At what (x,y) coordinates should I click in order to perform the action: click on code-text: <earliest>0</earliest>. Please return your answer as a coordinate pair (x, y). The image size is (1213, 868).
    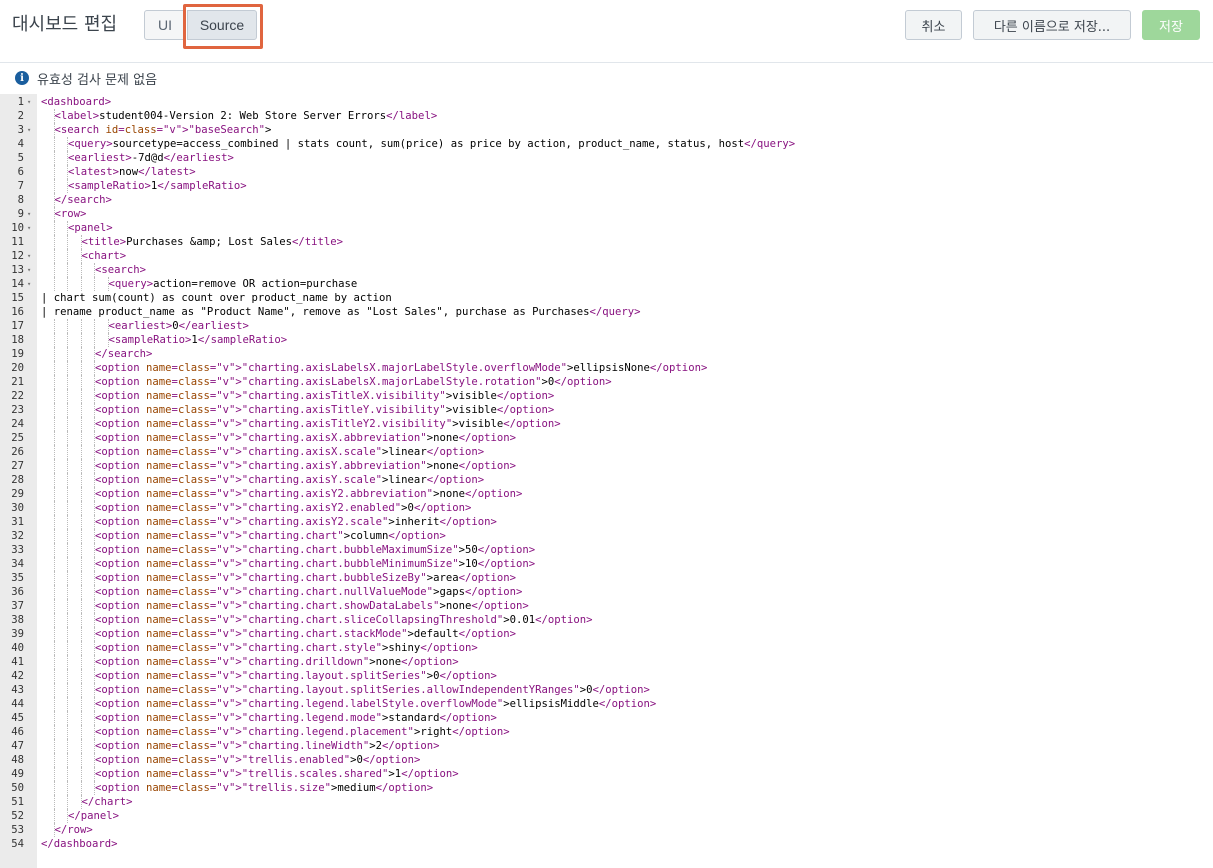
    Looking at the image, I should click on (179, 326).